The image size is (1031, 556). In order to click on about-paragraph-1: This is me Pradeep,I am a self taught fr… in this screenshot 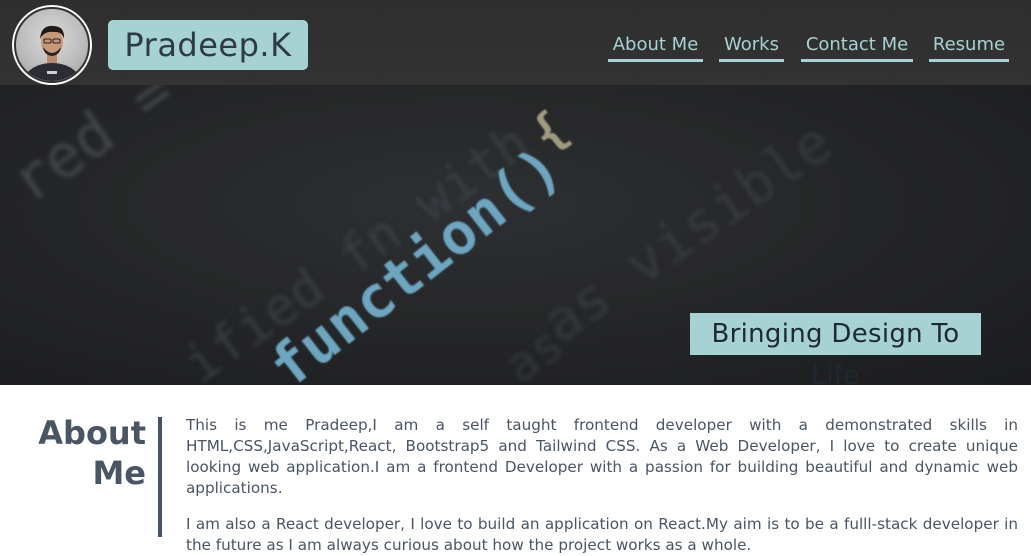, I will do `click(602, 456)`.